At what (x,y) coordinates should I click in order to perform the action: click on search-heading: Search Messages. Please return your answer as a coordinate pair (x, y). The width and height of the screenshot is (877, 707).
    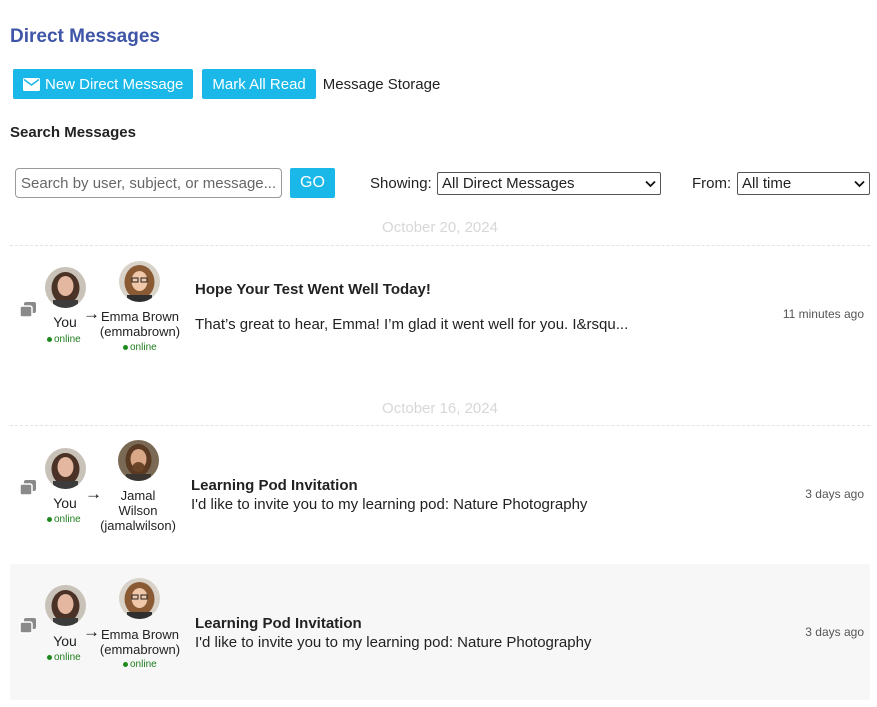
    Looking at the image, I should click on (73, 132).